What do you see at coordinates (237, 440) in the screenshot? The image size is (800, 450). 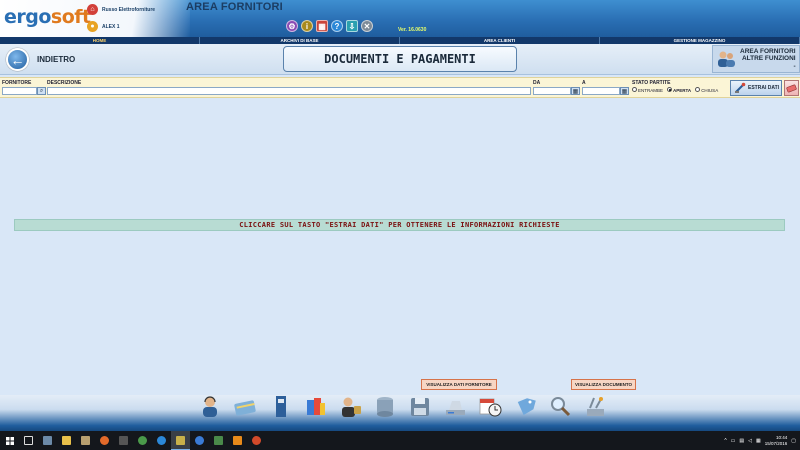 I see `vlc-icon` at bounding box center [237, 440].